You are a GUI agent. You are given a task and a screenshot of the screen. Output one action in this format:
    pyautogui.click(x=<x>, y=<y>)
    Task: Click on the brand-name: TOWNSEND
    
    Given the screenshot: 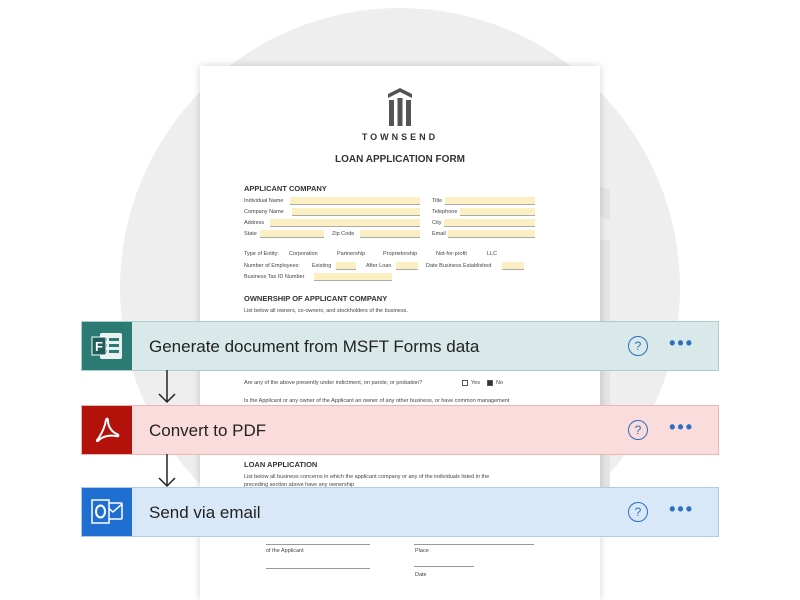 What is the action you would take?
    pyautogui.click(x=400, y=137)
    